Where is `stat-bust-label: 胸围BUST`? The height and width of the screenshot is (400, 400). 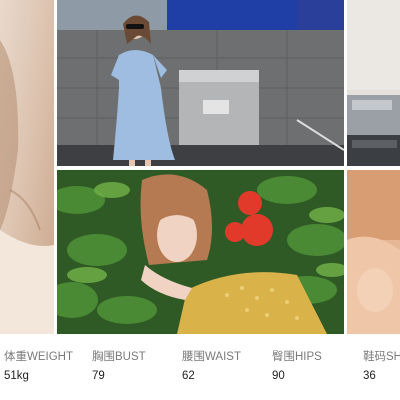
stat-bust-label: 胸围BUST is located at coordinates (119, 357).